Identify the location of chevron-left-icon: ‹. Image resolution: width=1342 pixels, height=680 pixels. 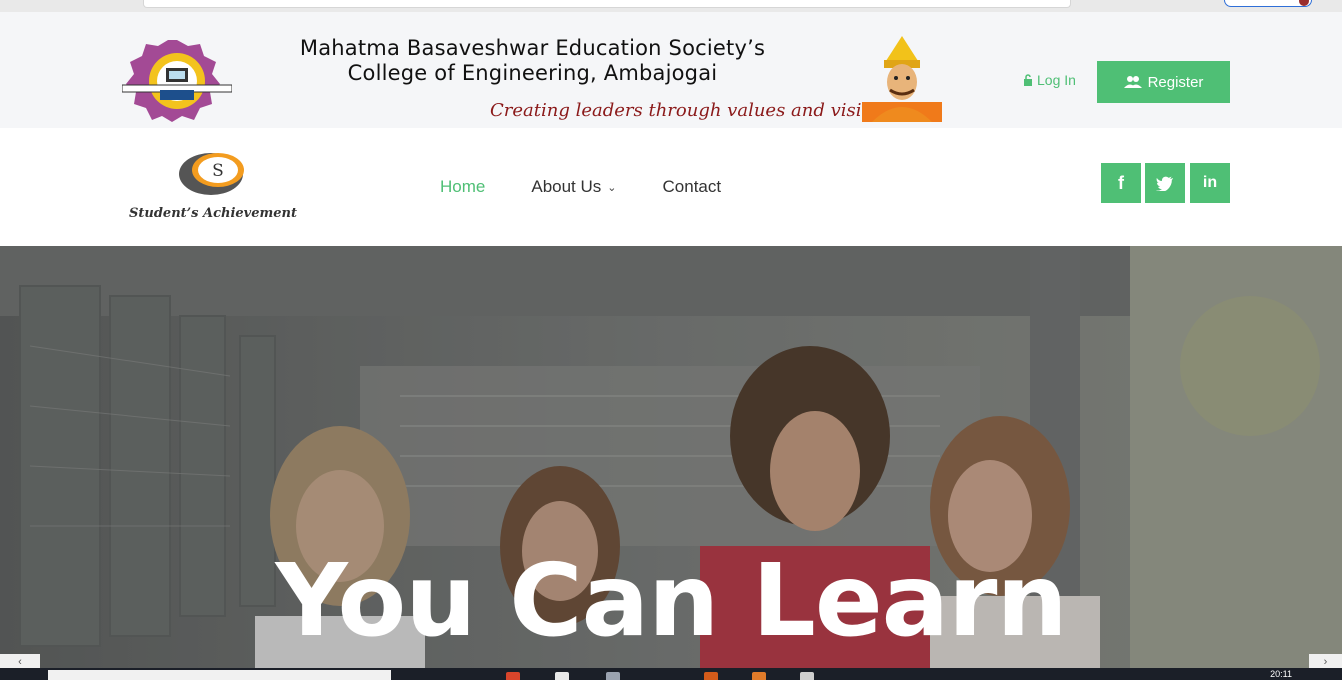
(20, 662).